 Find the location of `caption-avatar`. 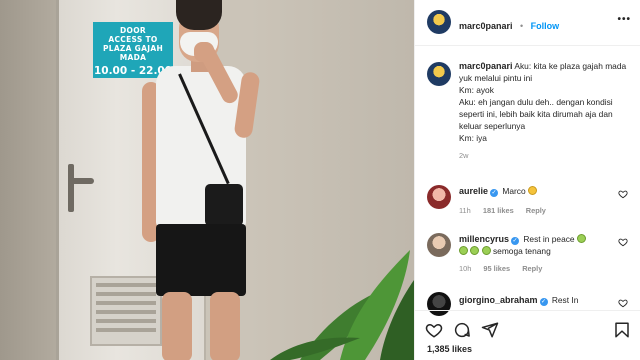

caption-avatar is located at coordinates (439, 74).